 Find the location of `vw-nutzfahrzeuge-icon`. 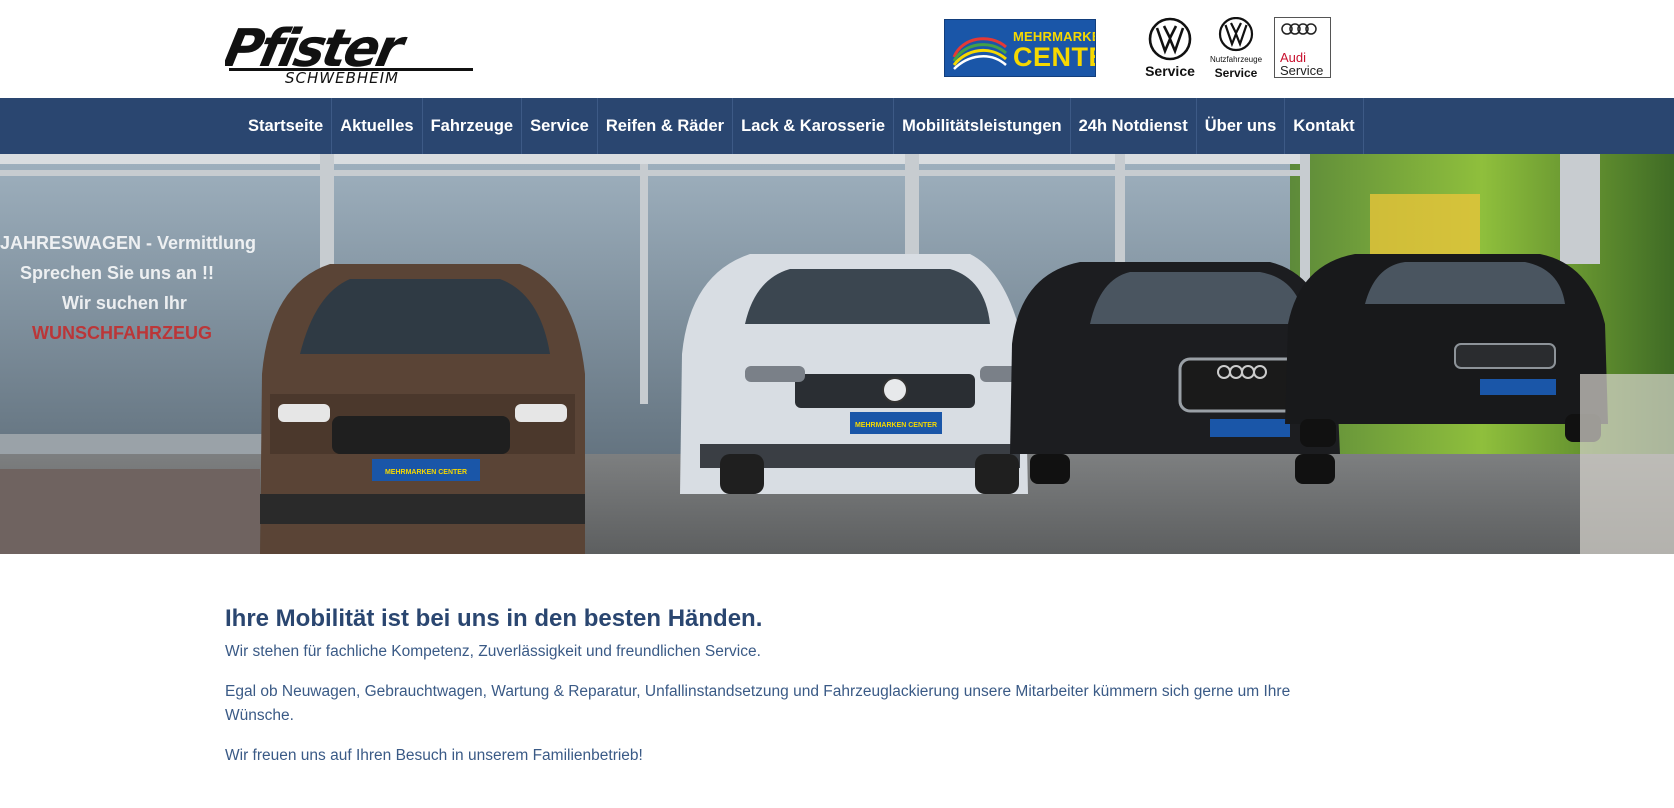

vw-nutzfahrzeuge-icon is located at coordinates (1236, 34).